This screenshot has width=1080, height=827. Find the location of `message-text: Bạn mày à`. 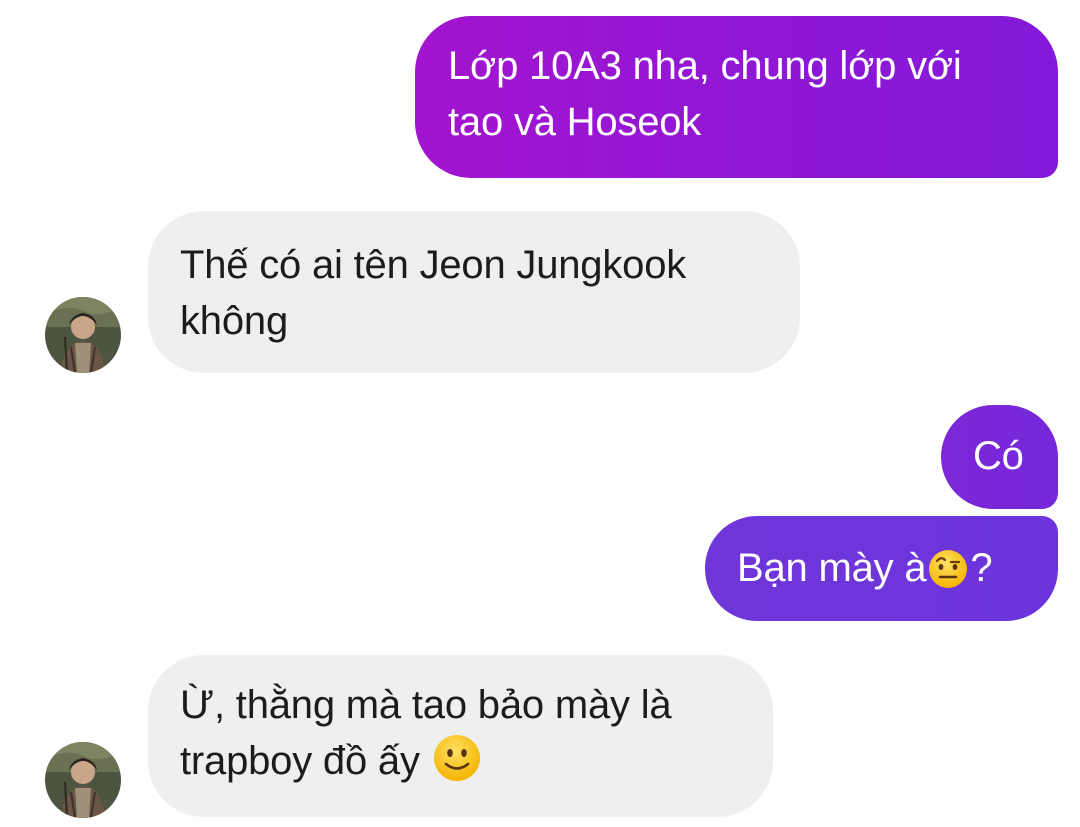

message-text: Bạn mày à is located at coordinates (832, 568).